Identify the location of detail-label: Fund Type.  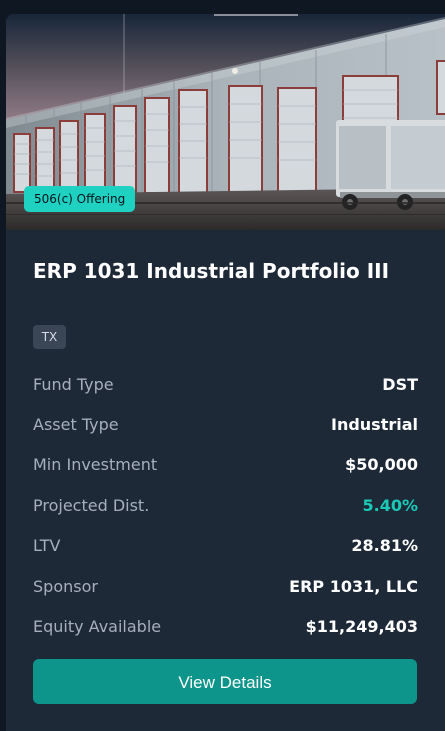
(73, 384).